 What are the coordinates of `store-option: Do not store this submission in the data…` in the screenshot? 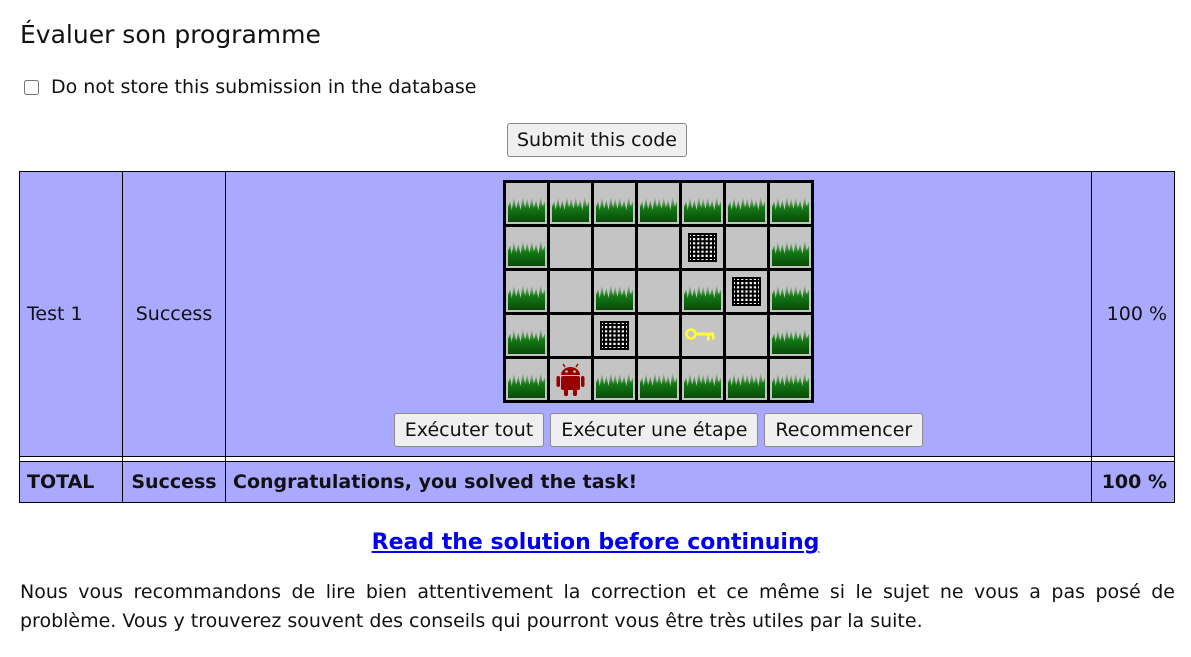 It's located at (250, 87).